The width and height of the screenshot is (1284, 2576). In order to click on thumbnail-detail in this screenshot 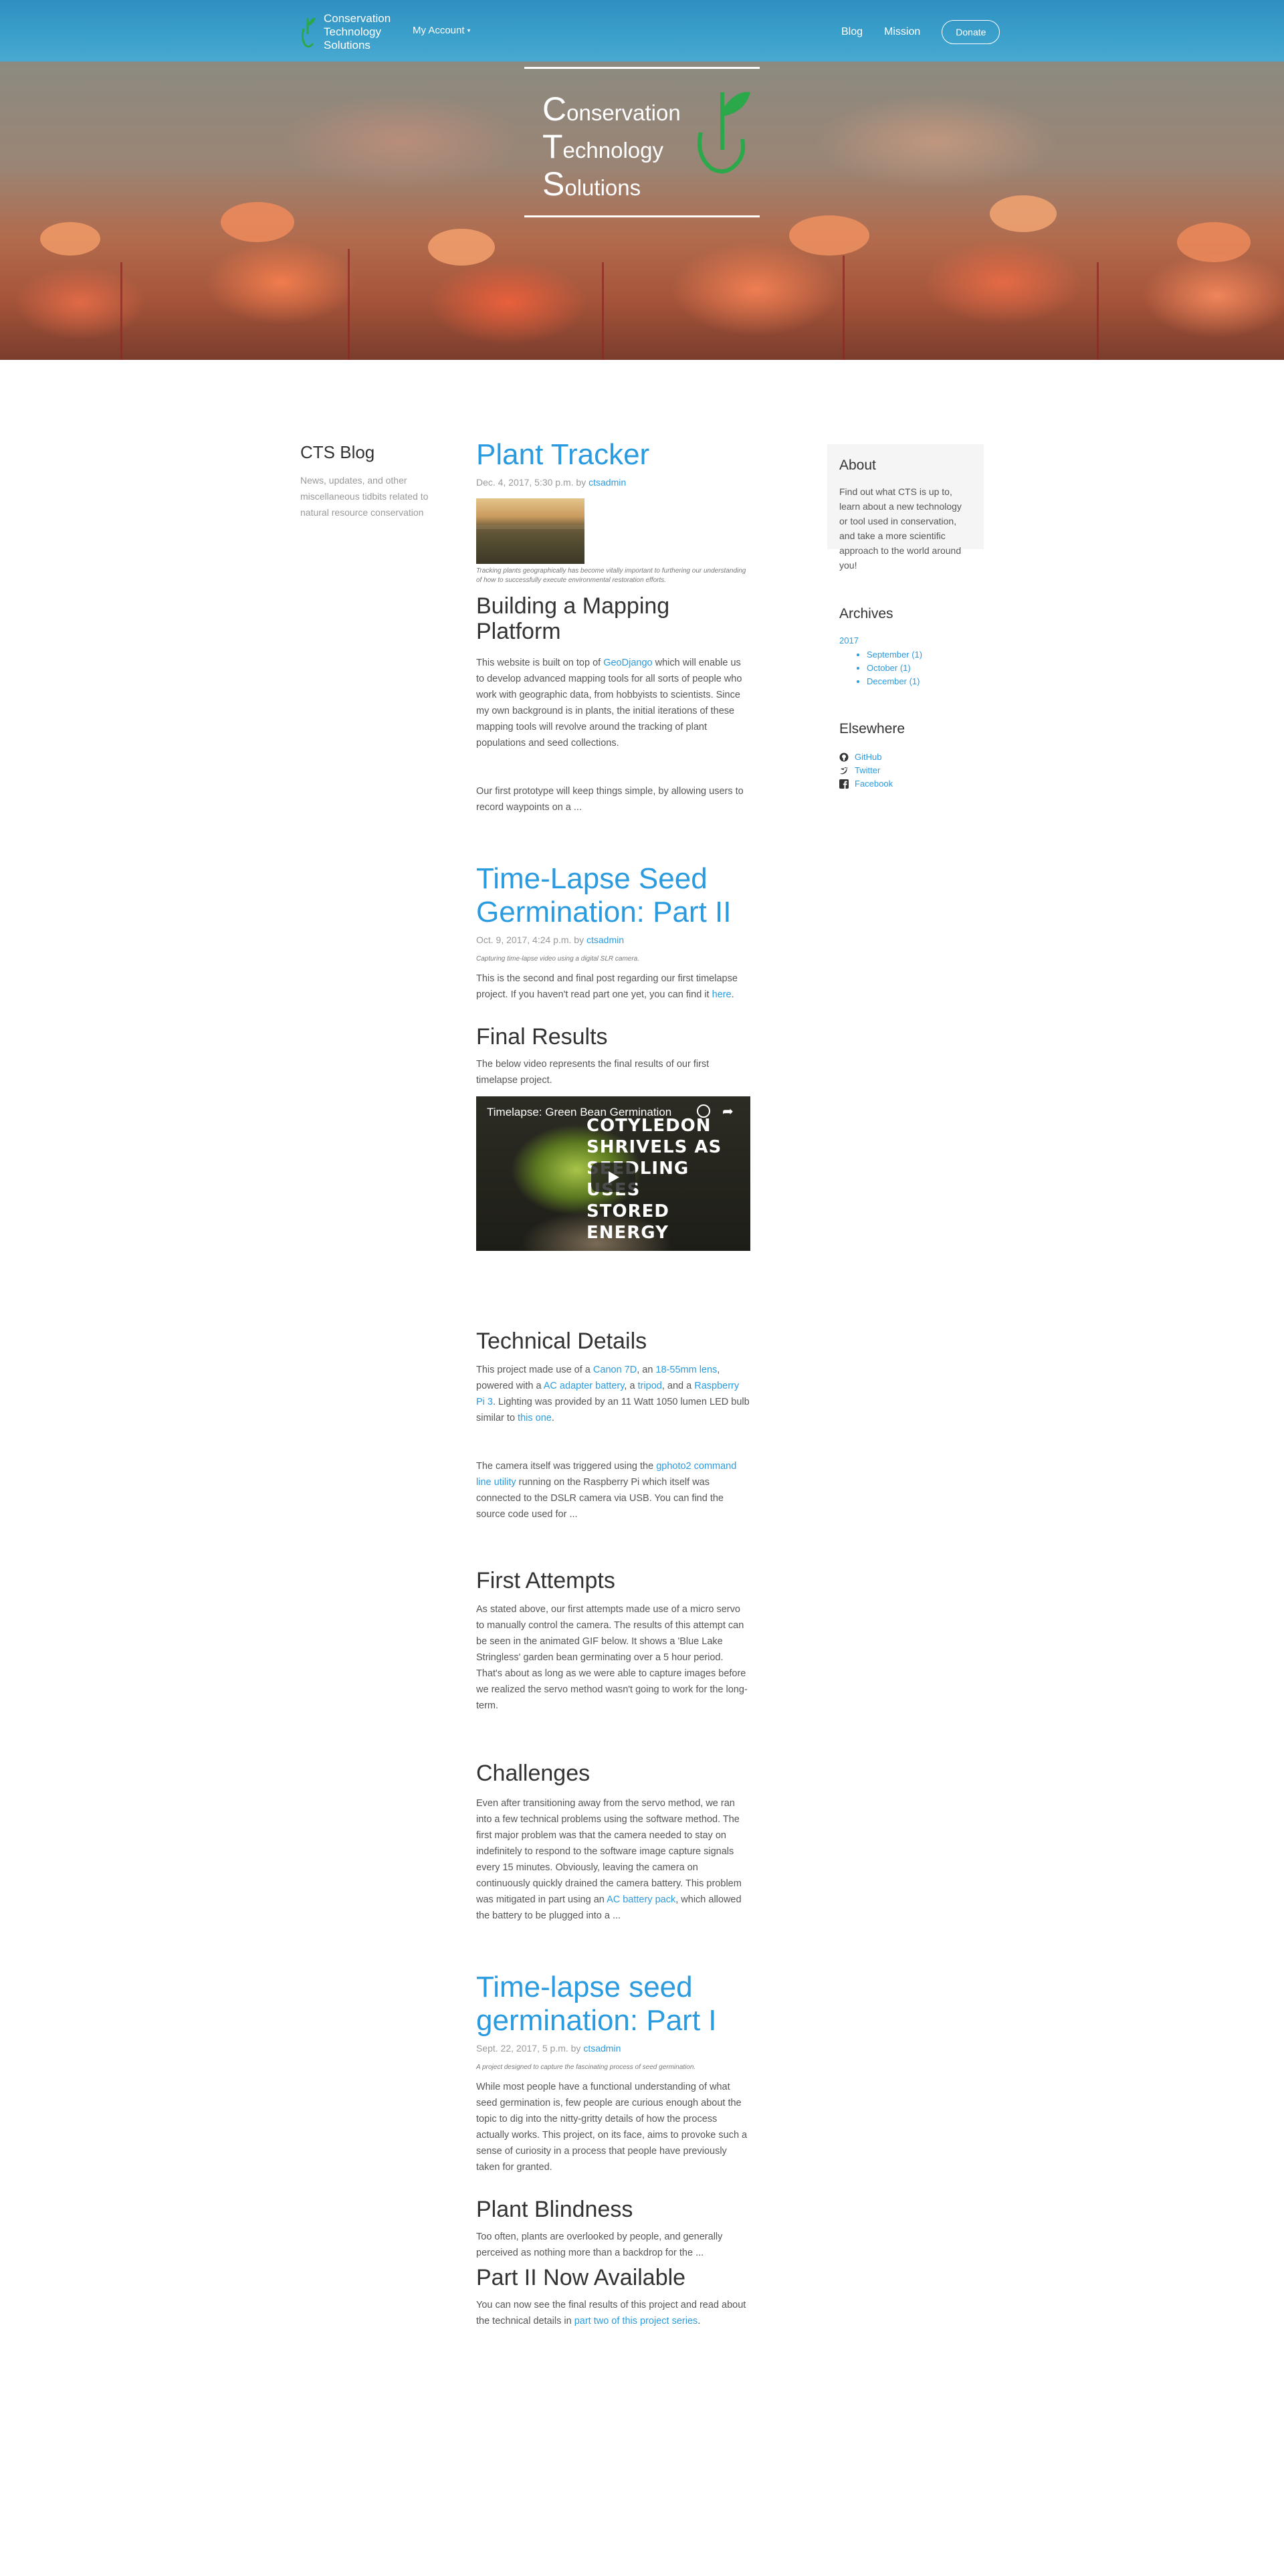, I will do `click(530, 527)`.